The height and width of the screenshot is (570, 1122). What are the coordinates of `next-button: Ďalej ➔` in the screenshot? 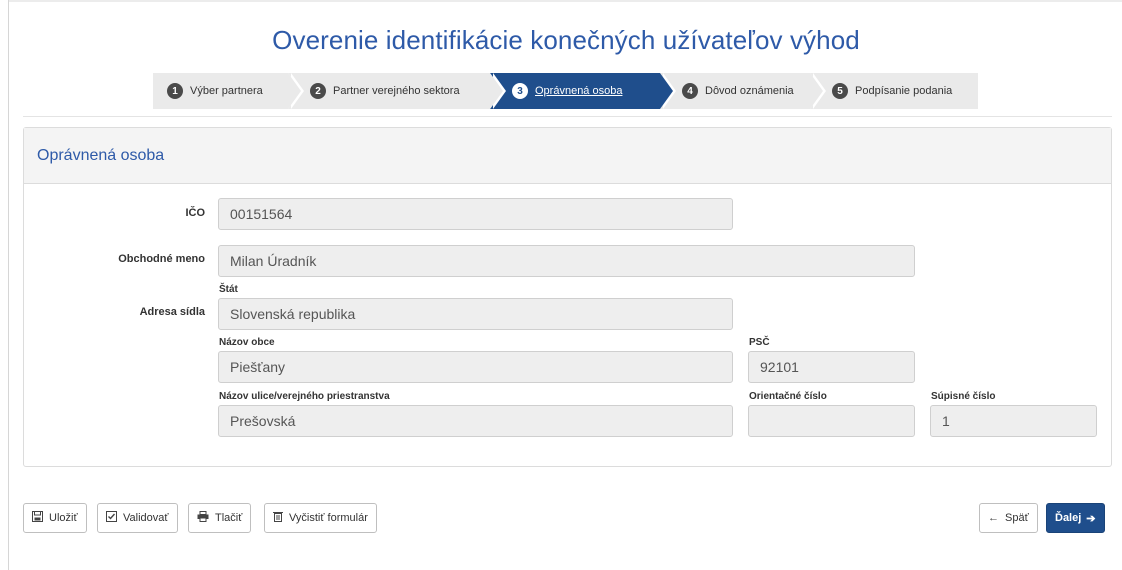 It's located at (1075, 518).